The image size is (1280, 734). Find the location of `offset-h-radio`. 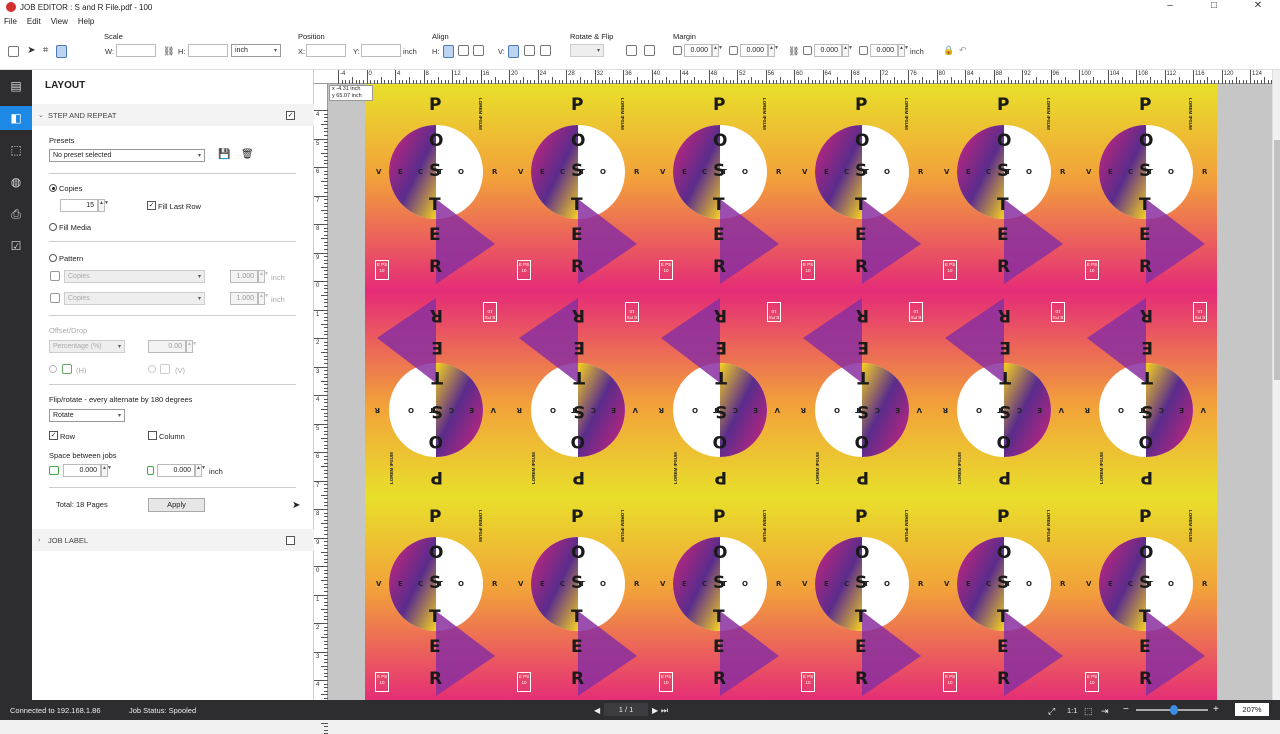

offset-h-radio is located at coordinates (53, 369).